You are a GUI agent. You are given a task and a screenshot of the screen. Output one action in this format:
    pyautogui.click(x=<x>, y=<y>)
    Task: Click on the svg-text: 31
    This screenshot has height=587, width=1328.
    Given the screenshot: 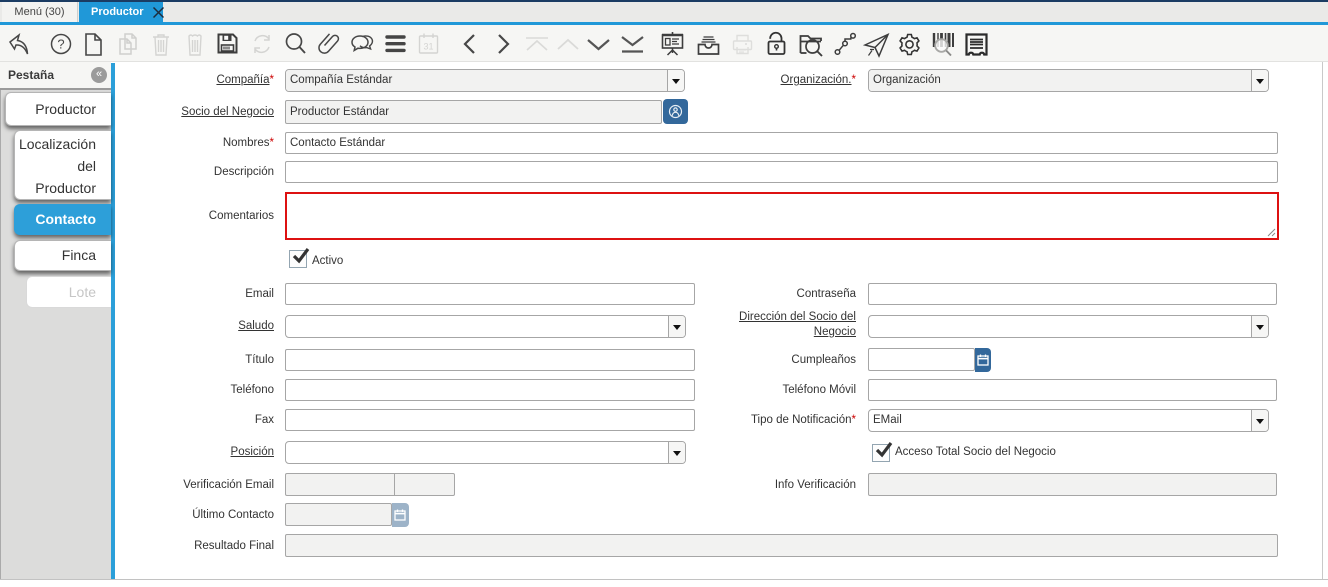 What is the action you would take?
    pyautogui.click(x=428, y=47)
    